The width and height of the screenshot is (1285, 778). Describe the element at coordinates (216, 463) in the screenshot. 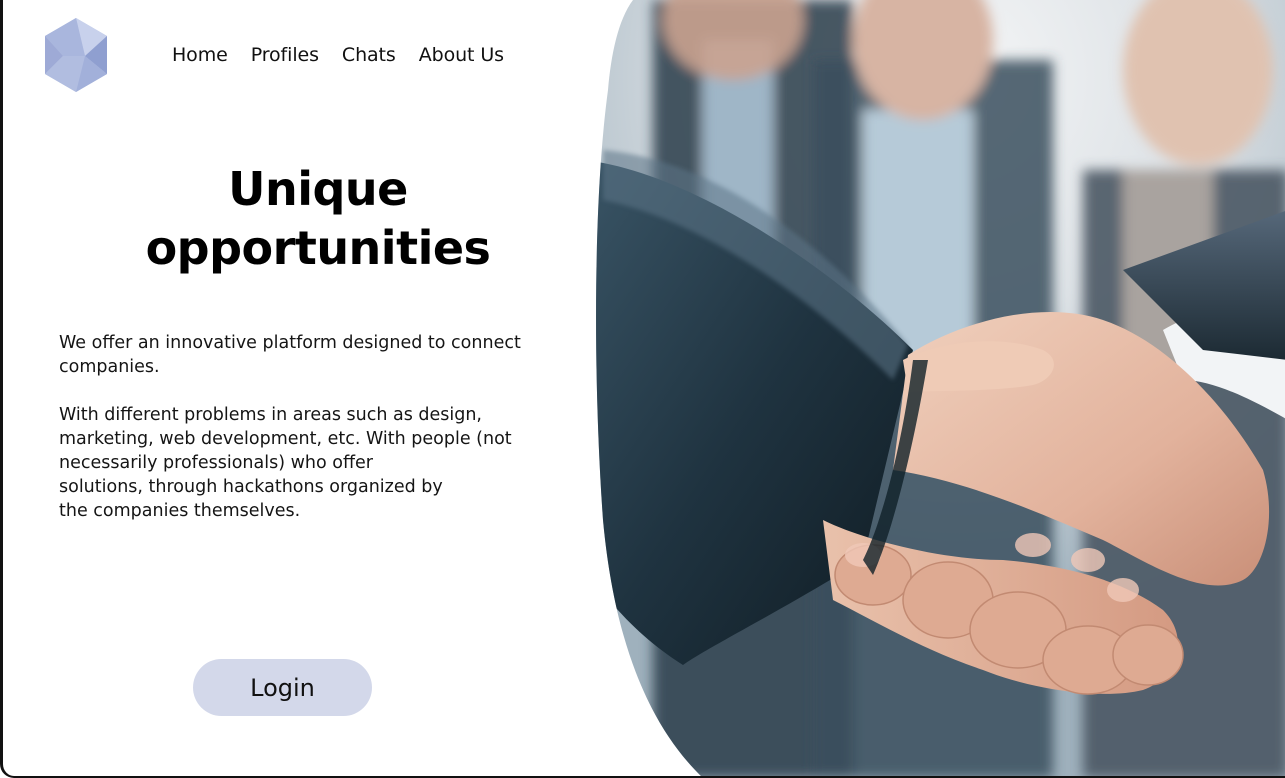

I see `description-line: necessarily professionals) who offer` at that location.